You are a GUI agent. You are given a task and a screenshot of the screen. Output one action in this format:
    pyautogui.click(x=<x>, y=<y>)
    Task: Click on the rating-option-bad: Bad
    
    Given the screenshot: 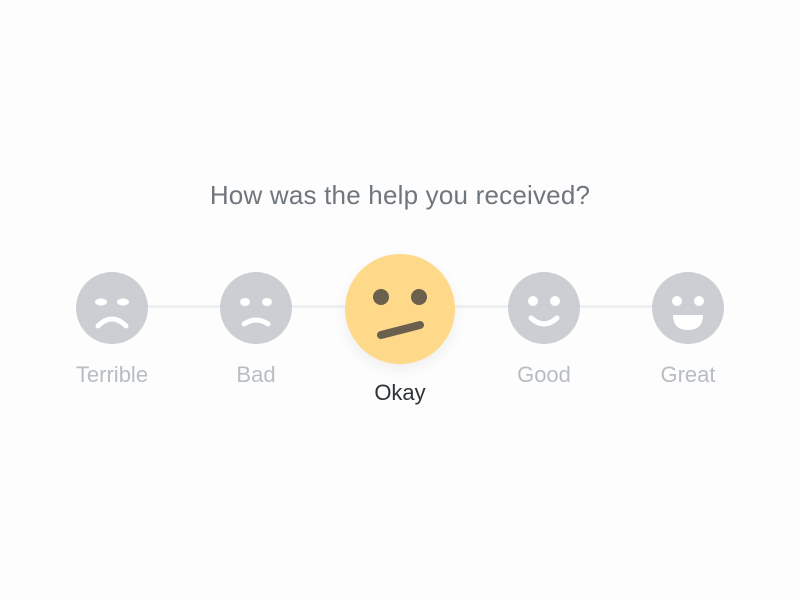 What is the action you would take?
    pyautogui.click(x=256, y=330)
    